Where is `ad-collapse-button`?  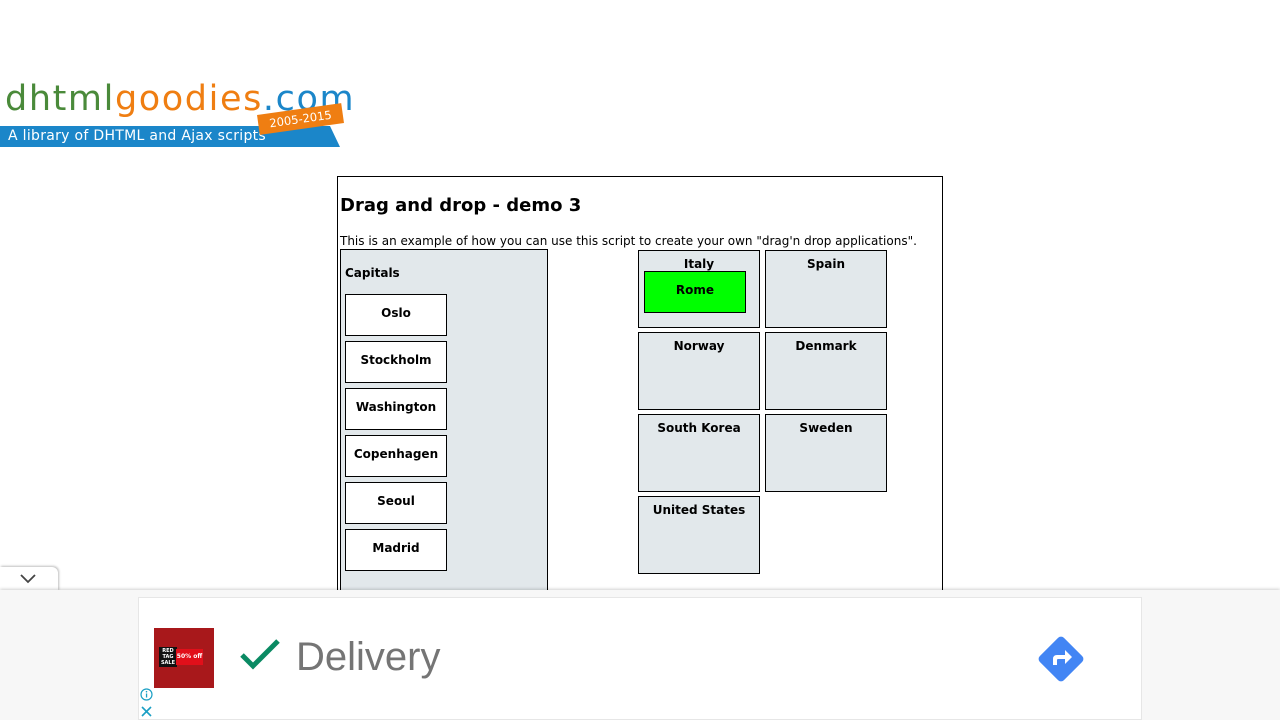 ad-collapse-button is located at coordinates (29, 579).